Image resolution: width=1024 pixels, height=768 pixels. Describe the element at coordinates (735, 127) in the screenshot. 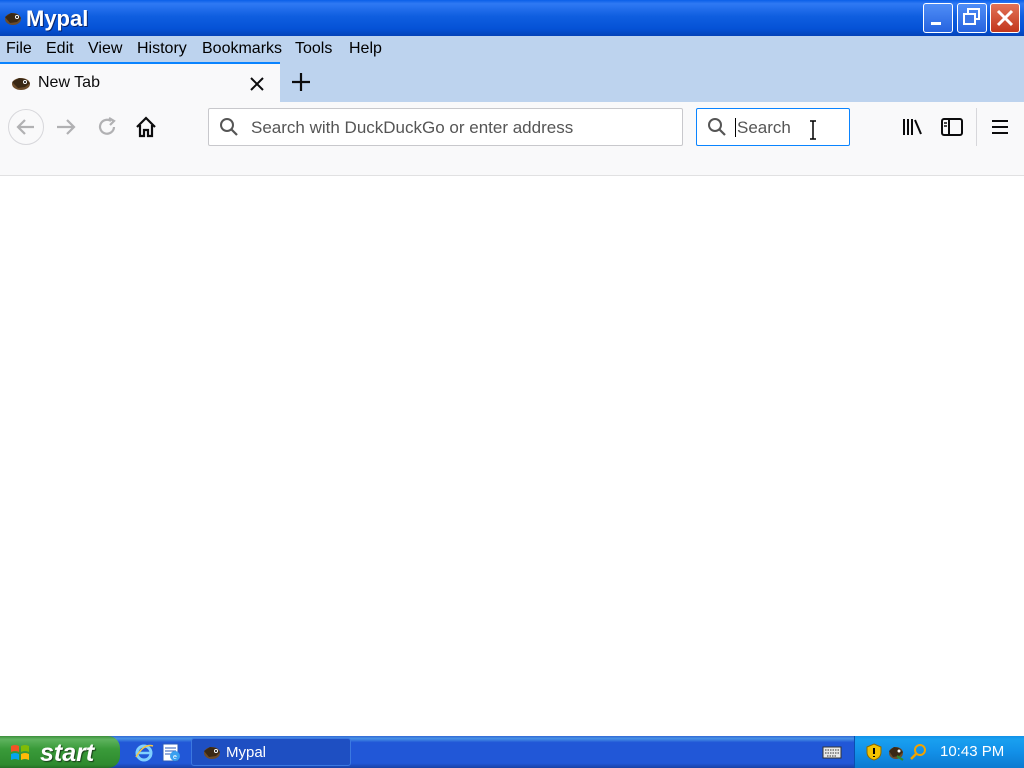

I see `text-caret` at that location.